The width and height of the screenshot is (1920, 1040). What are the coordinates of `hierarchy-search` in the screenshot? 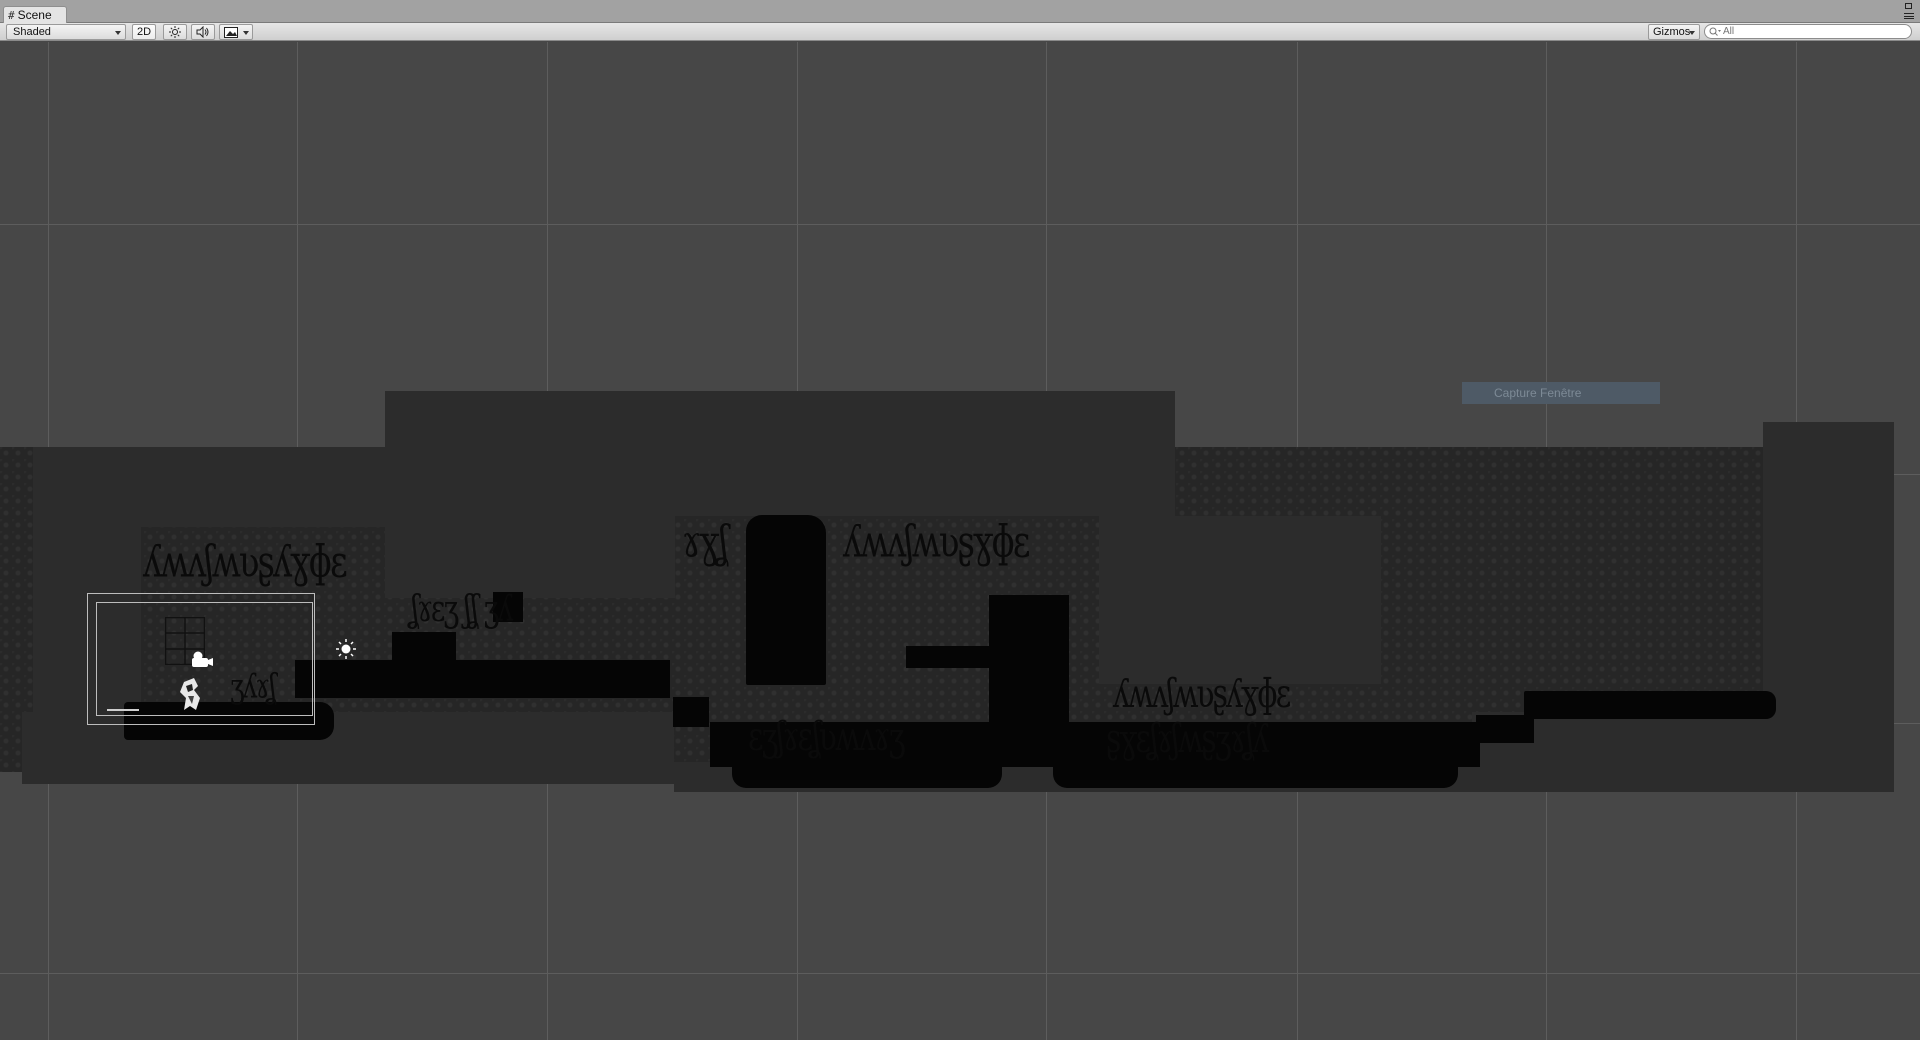 It's located at (1808, 31).